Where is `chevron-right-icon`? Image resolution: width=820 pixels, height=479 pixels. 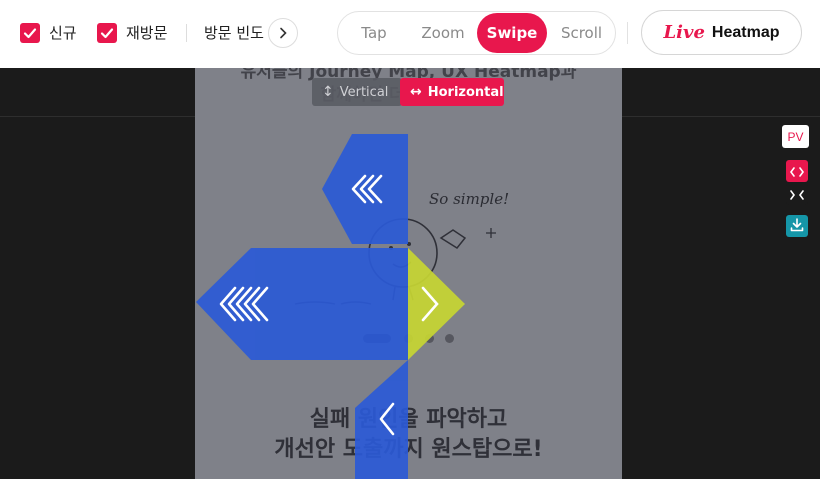 chevron-right-icon is located at coordinates (283, 33).